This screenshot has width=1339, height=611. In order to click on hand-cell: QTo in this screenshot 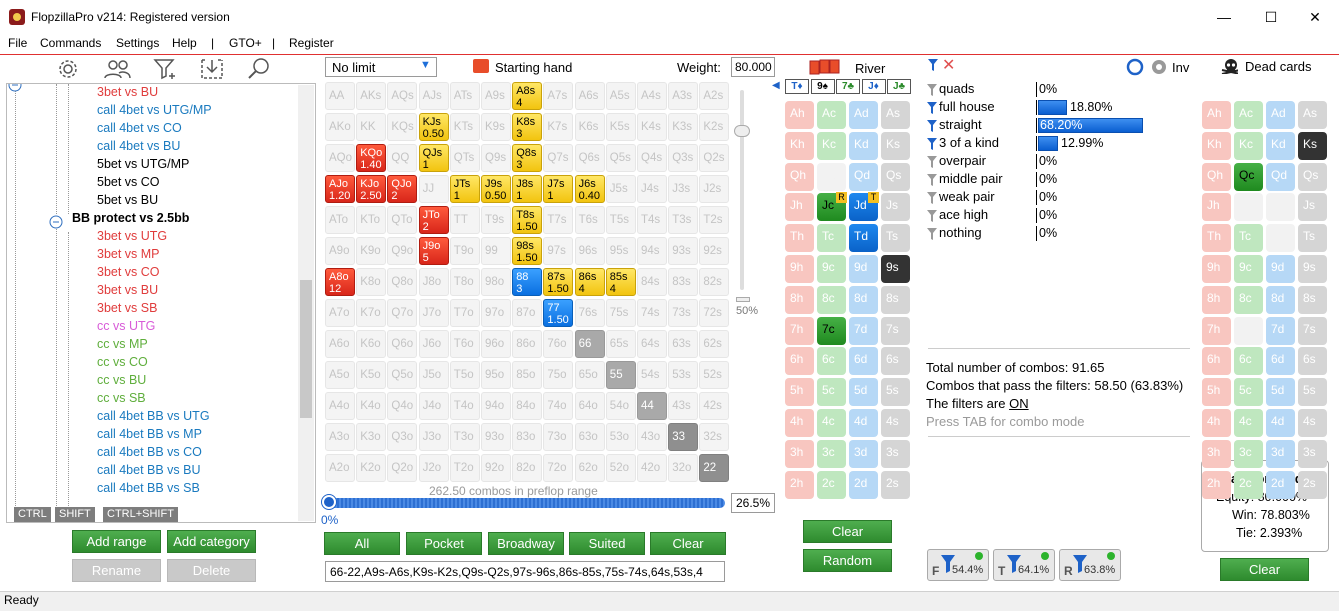, I will do `click(402, 220)`.